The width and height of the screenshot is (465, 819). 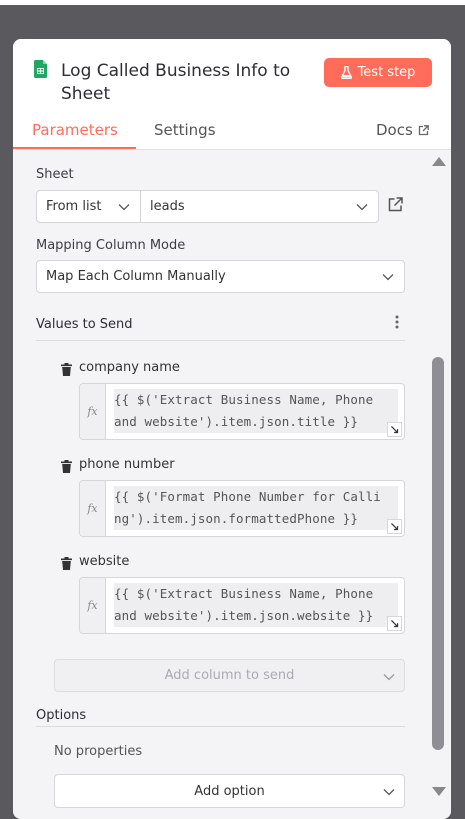 I want to click on test-step-button: Test step, so click(x=378, y=72).